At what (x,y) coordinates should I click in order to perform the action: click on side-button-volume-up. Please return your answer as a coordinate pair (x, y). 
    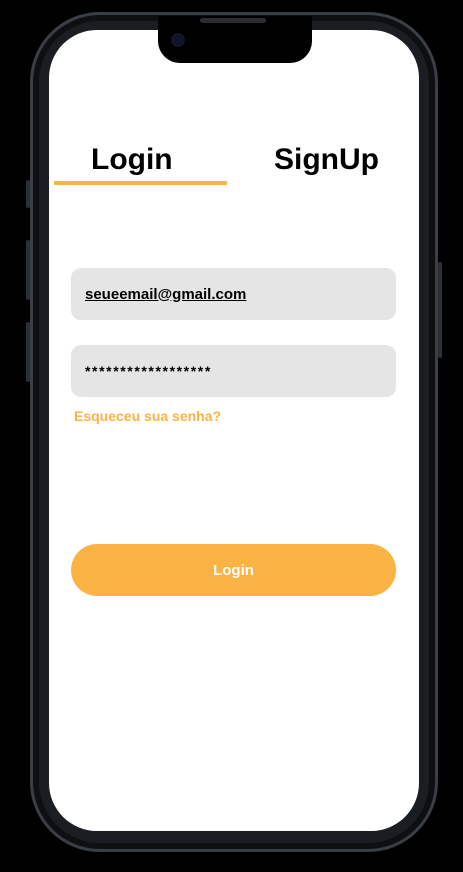
    Looking at the image, I should click on (28, 270).